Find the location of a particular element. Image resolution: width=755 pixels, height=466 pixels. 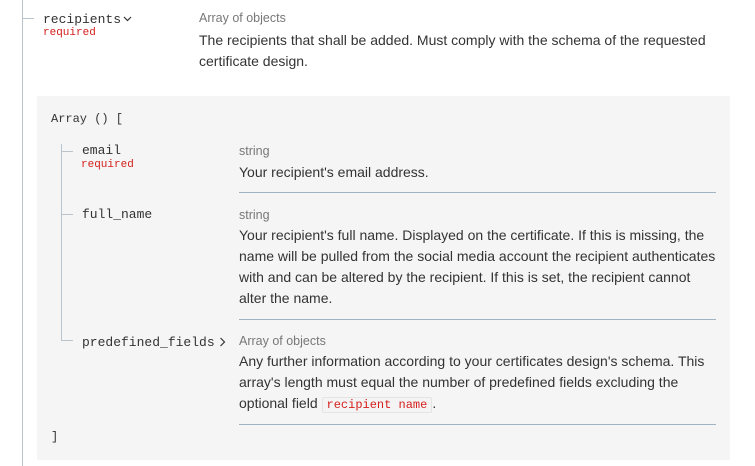

field-type-predefined-fields: Array of objects is located at coordinates (282, 341).